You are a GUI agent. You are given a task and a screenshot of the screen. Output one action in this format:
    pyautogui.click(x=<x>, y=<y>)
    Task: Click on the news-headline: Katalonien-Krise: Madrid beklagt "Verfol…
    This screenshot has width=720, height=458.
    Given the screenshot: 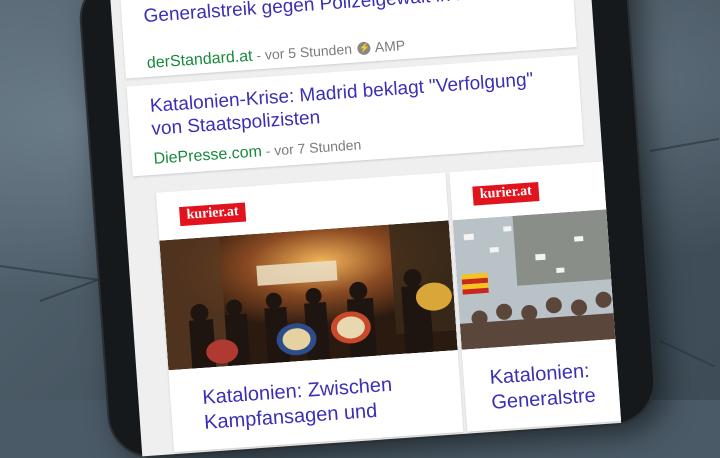 What is the action you would take?
    pyautogui.click(x=355, y=103)
    